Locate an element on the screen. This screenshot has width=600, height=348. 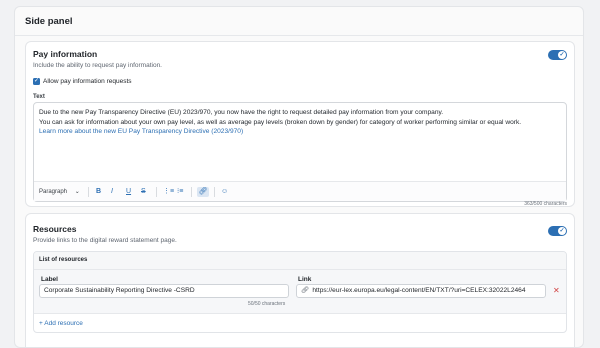
underline-button: U is located at coordinates (128, 192).